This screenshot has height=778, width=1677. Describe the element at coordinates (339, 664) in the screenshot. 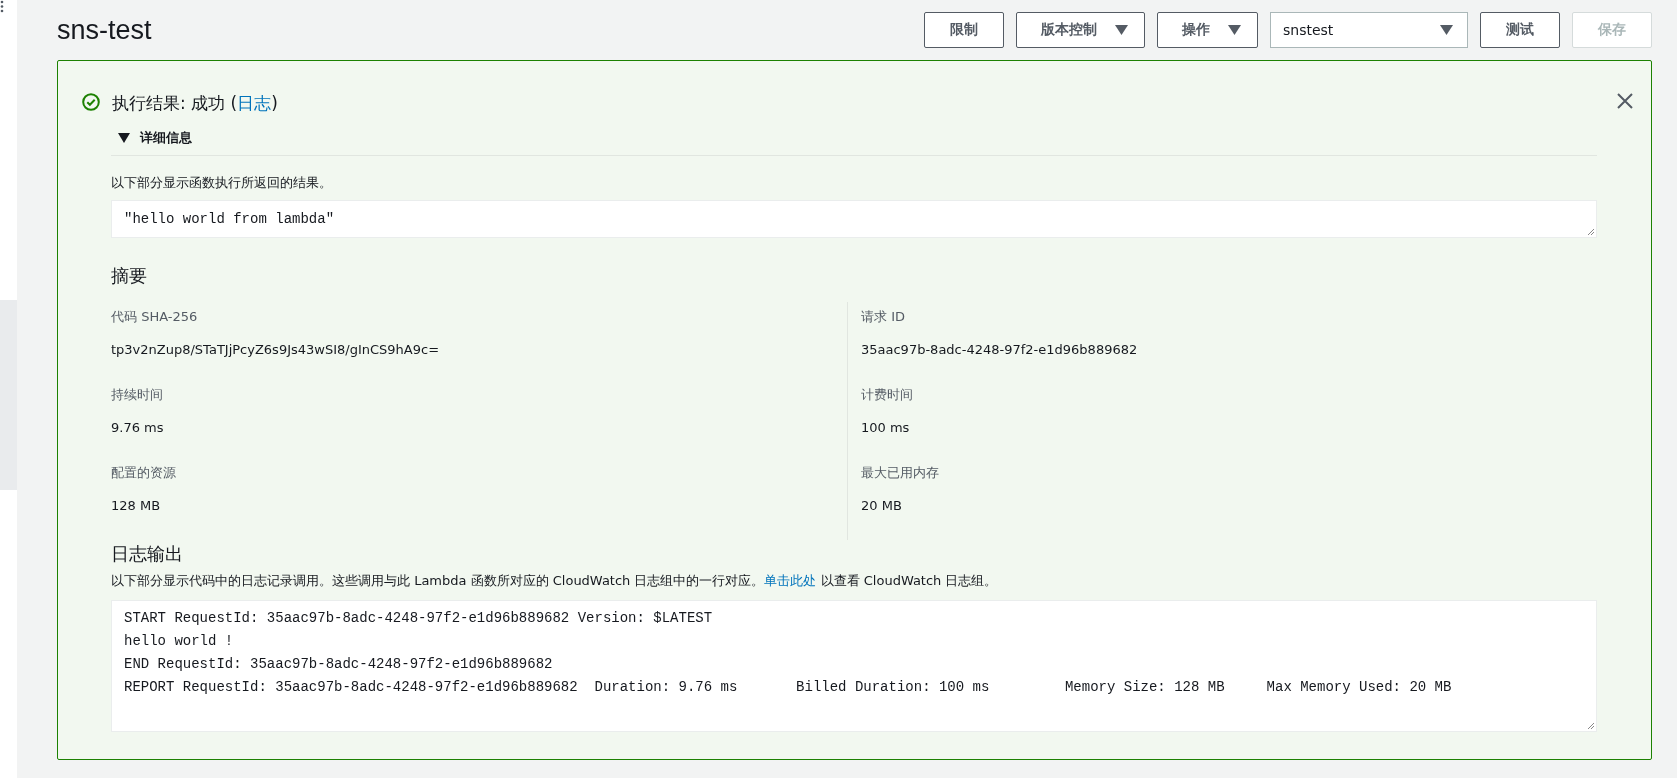

I see `log-line: END RequestId: 35aac97b-8adc-4248-97f2-e1d96b889682` at that location.